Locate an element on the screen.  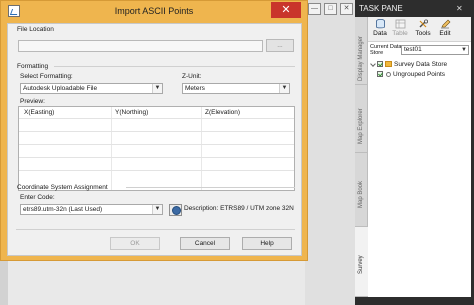
coord-description: Description: ETRS89 / UTM zone 32N is located at coordinates (239, 208).